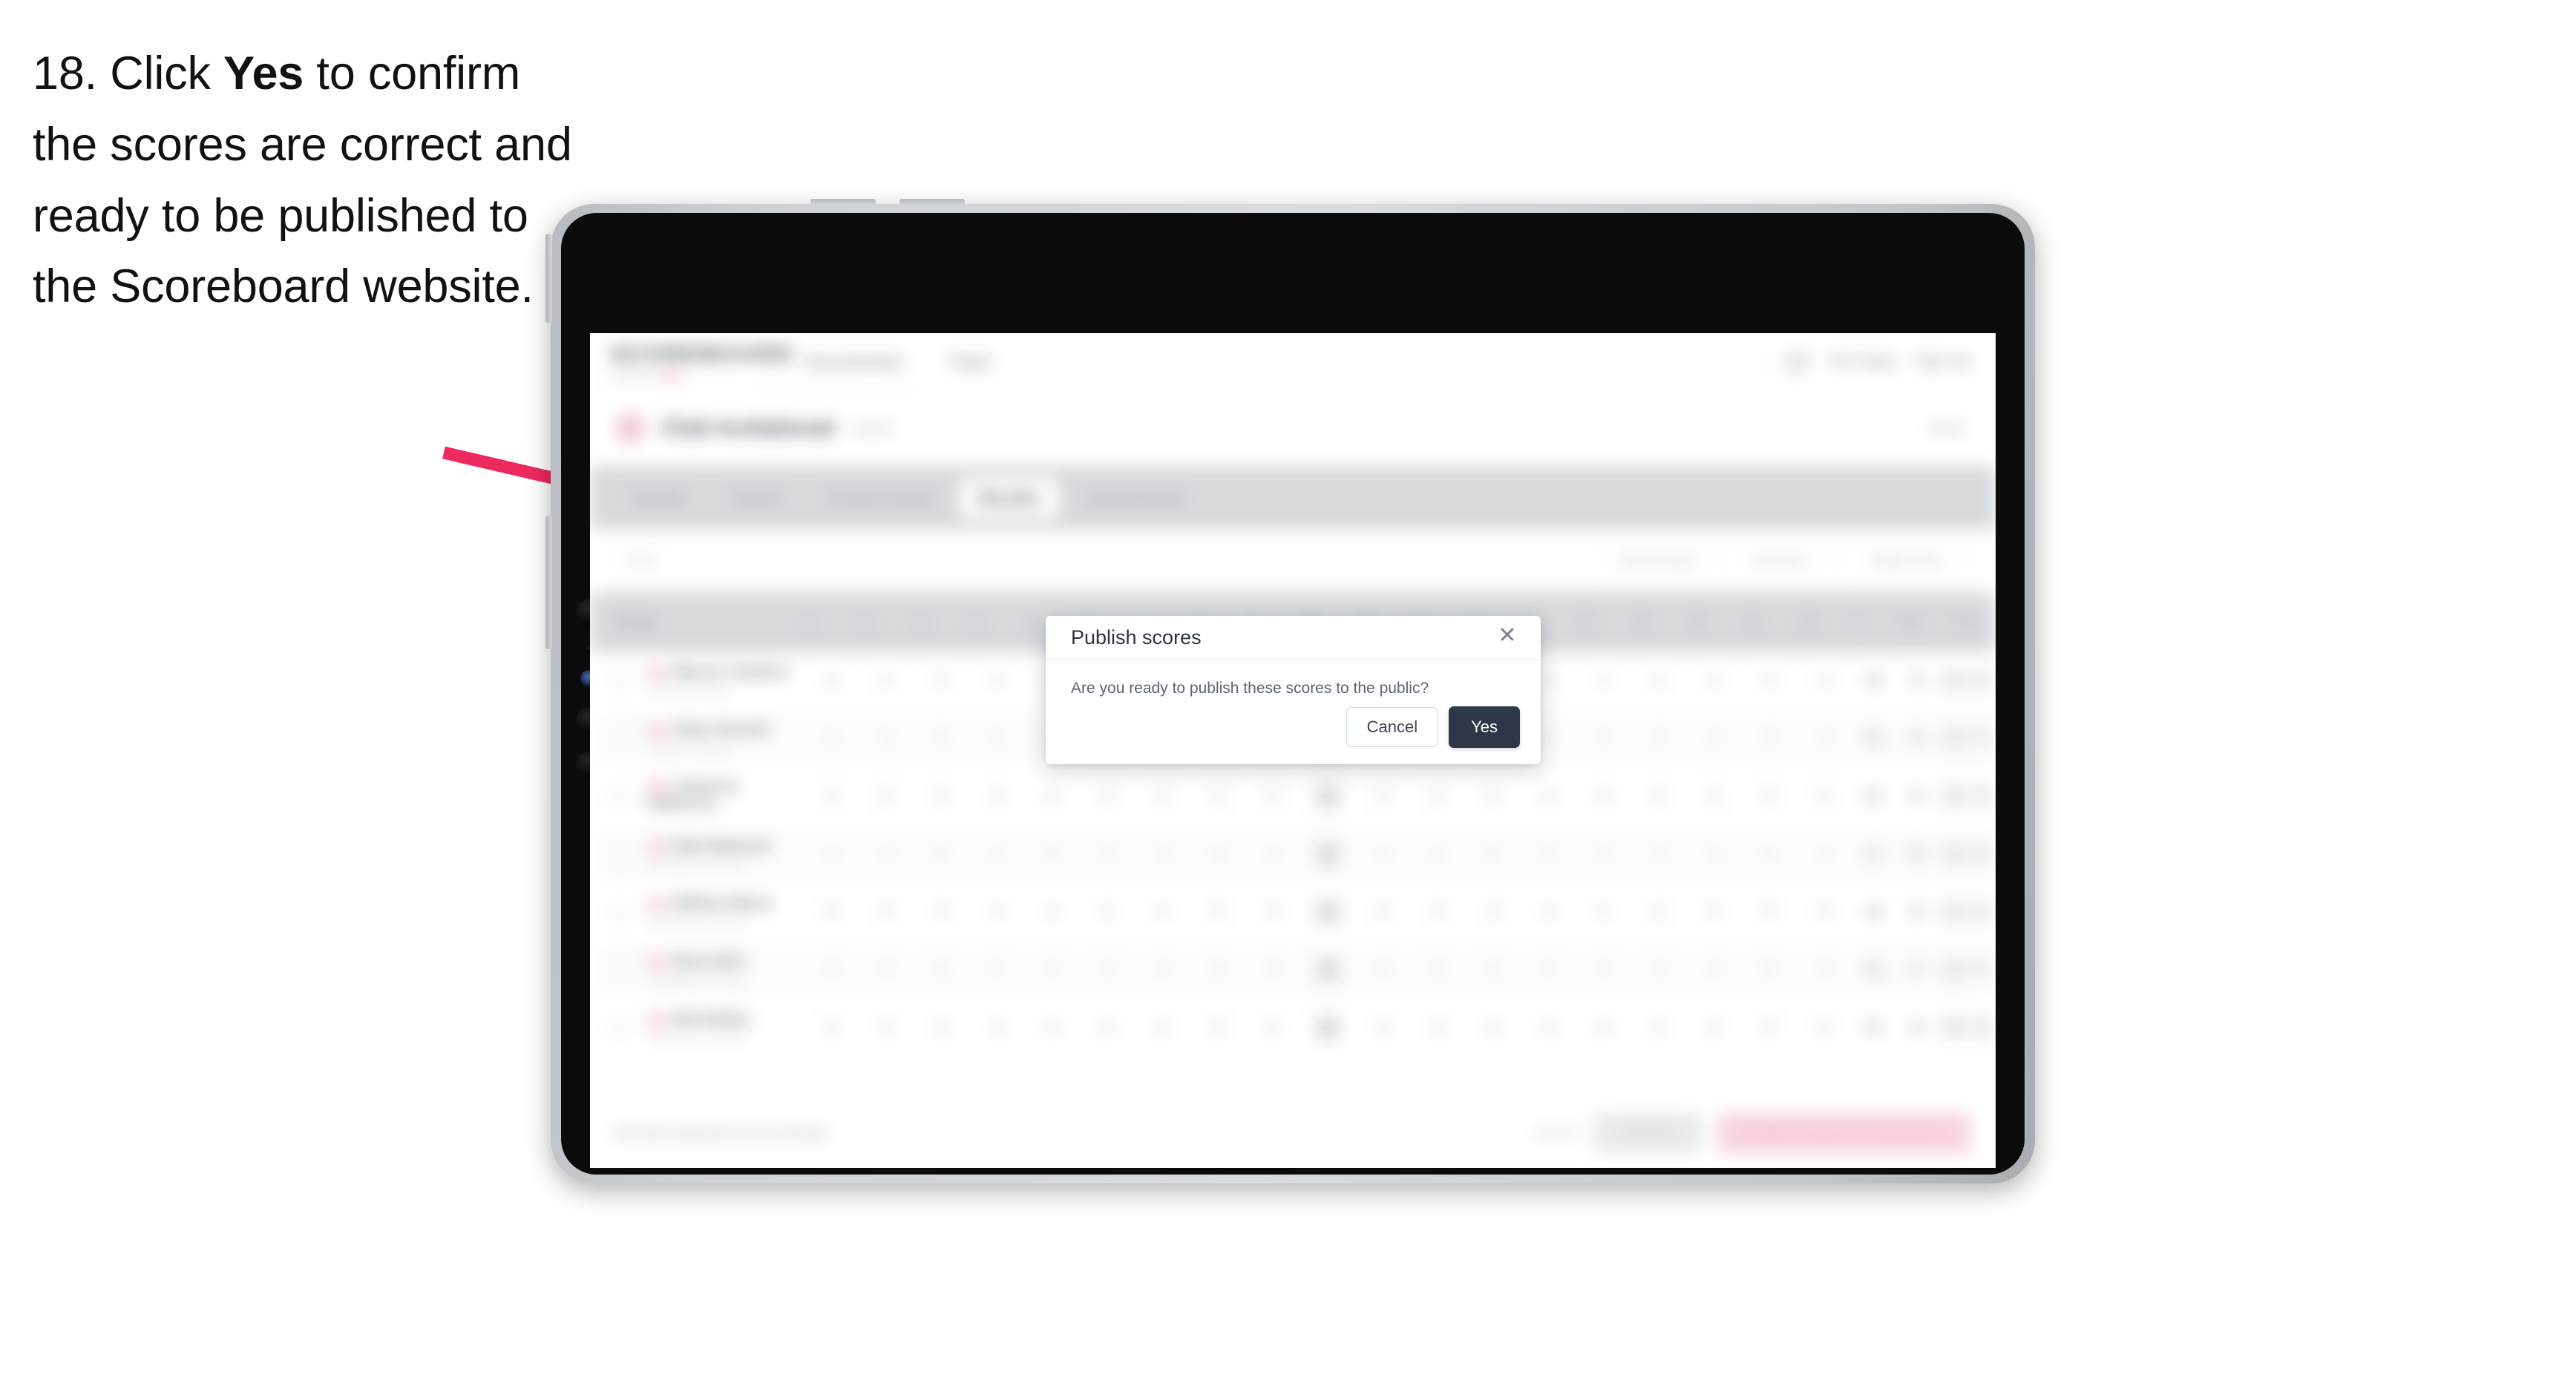 The width and height of the screenshot is (2576, 1386). I want to click on tab-course-setup: Course Setup, so click(879, 498).